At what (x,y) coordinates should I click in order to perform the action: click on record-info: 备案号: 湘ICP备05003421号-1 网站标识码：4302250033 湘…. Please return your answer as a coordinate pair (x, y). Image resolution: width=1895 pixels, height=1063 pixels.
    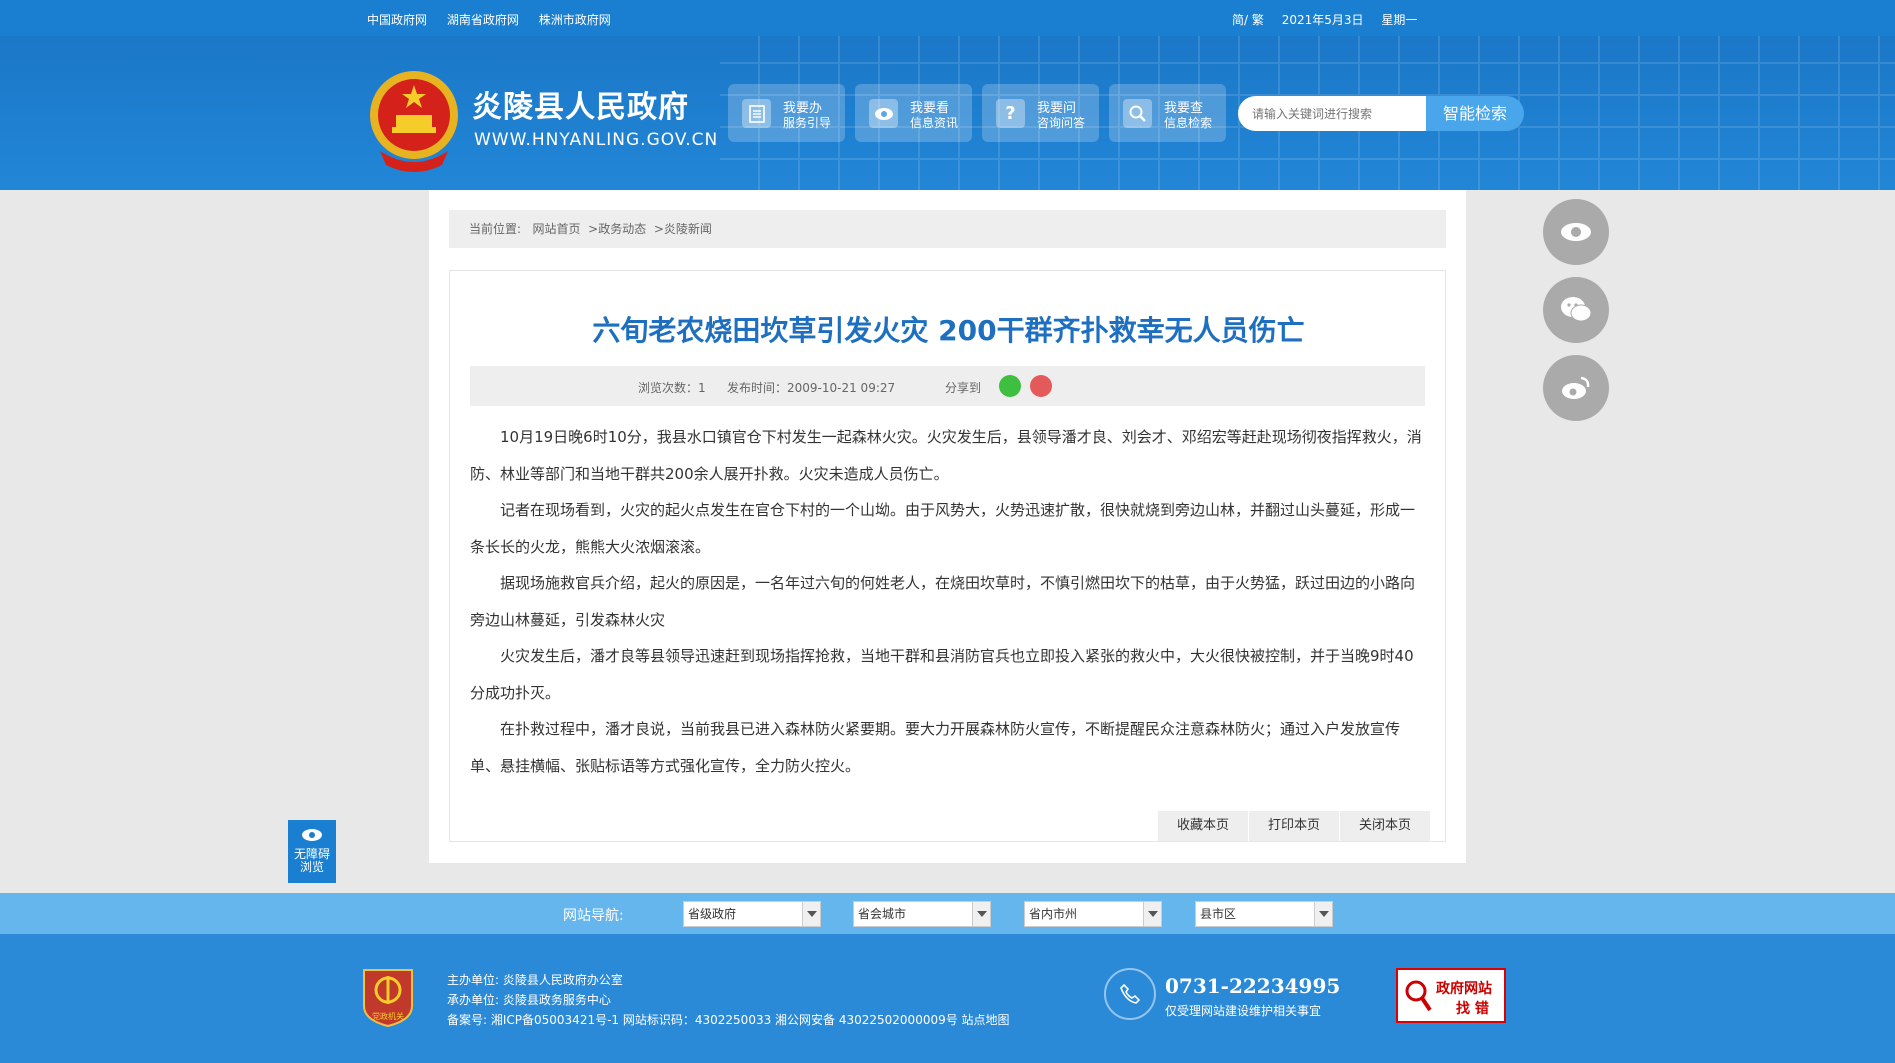
    Looking at the image, I should click on (728, 1020).